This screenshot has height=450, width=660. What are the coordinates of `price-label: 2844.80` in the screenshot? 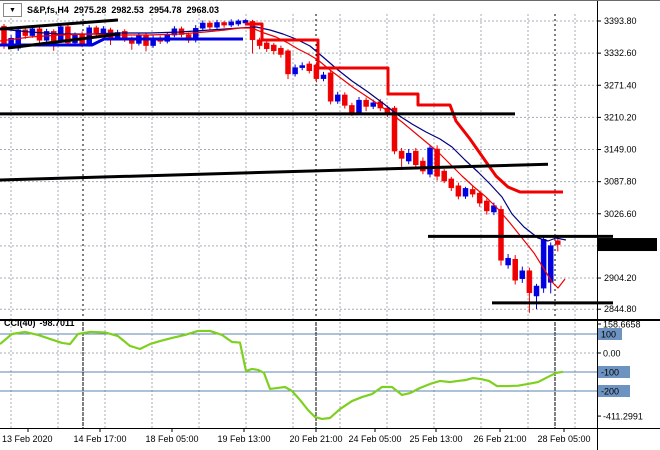 It's located at (620, 309).